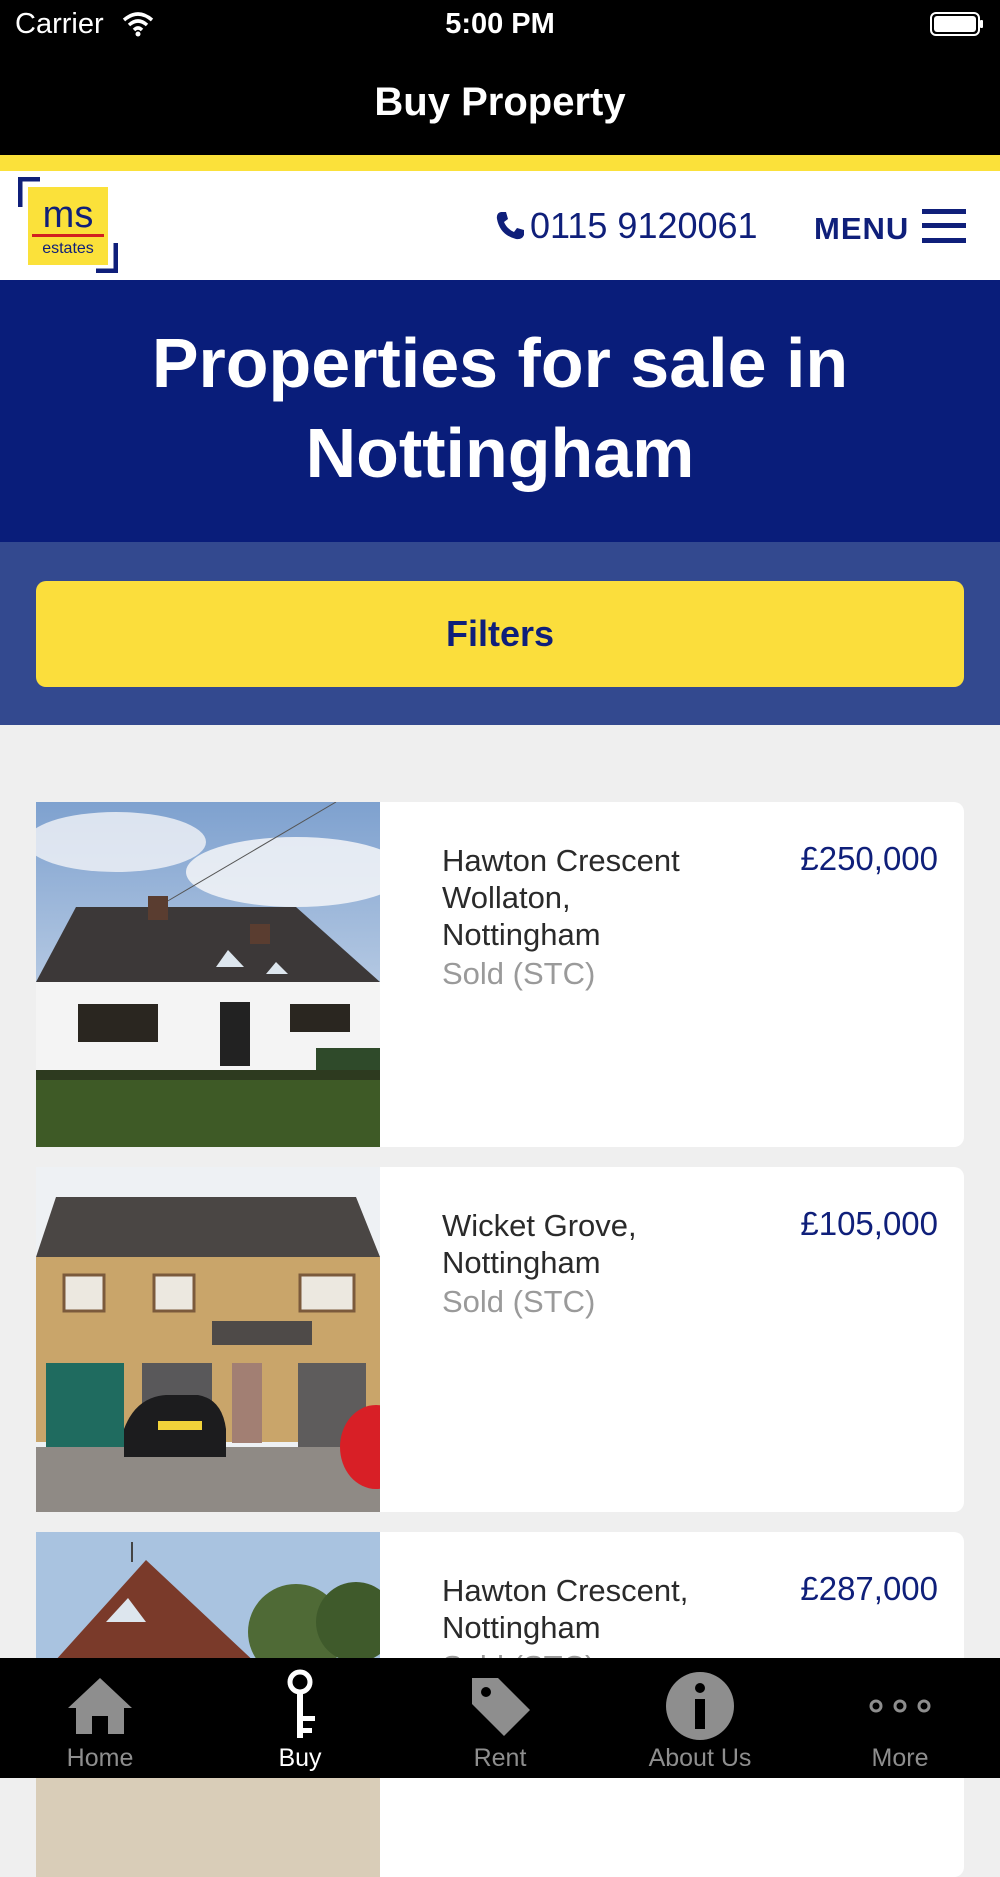 The image size is (1000, 1877). What do you see at coordinates (100, 1706) in the screenshot?
I see `home-icon` at bounding box center [100, 1706].